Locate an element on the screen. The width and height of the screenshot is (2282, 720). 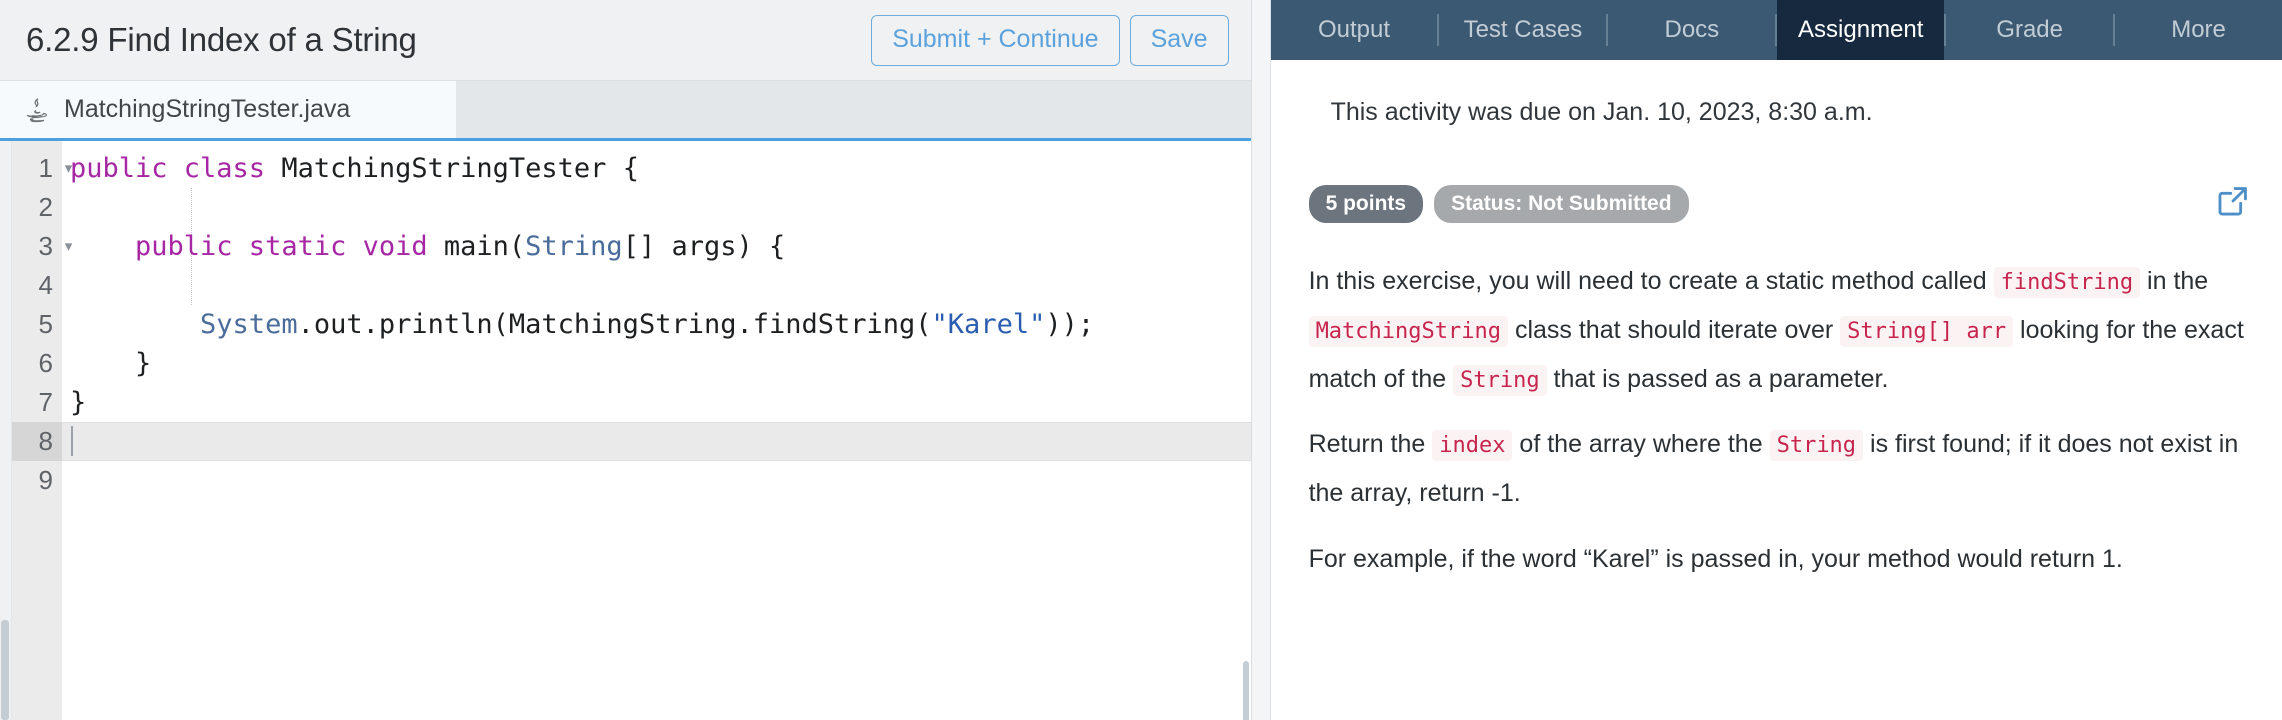
paragraph-text: Return the is located at coordinates (1370, 444).